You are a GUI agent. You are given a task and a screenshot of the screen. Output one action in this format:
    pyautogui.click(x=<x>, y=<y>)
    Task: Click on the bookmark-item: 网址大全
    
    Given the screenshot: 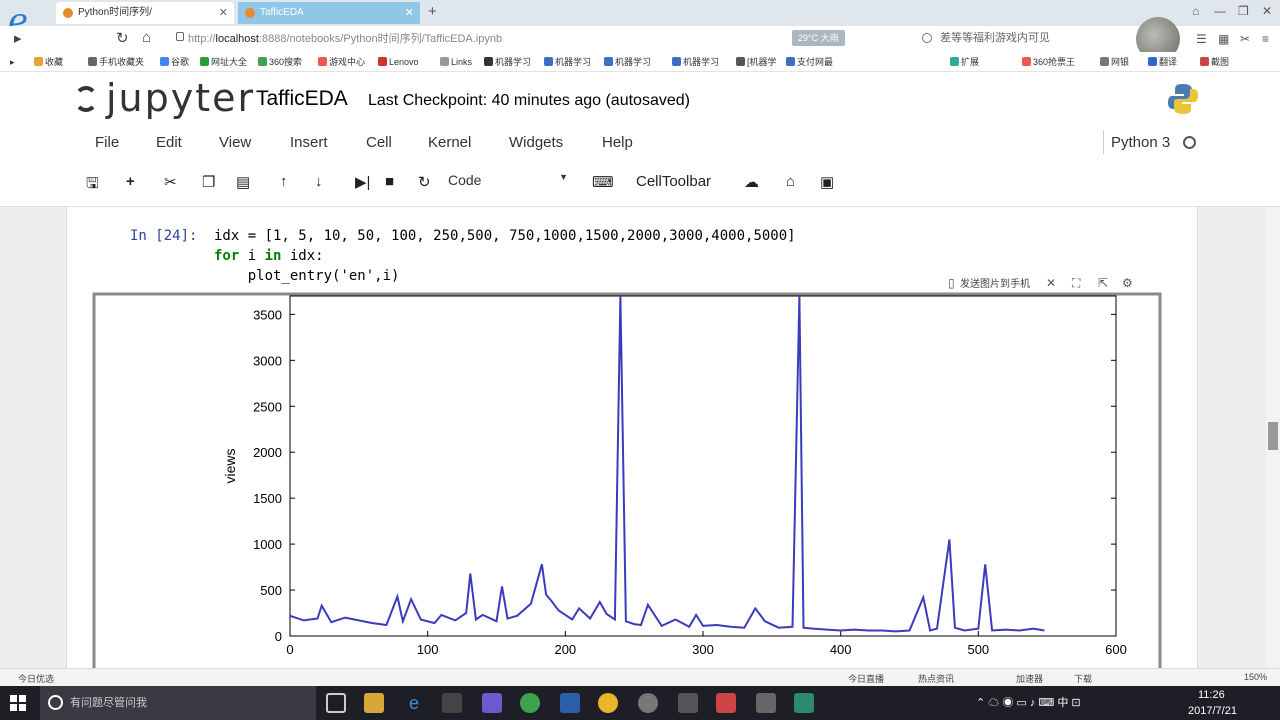 What is the action you would take?
    pyautogui.click(x=223, y=62)
    